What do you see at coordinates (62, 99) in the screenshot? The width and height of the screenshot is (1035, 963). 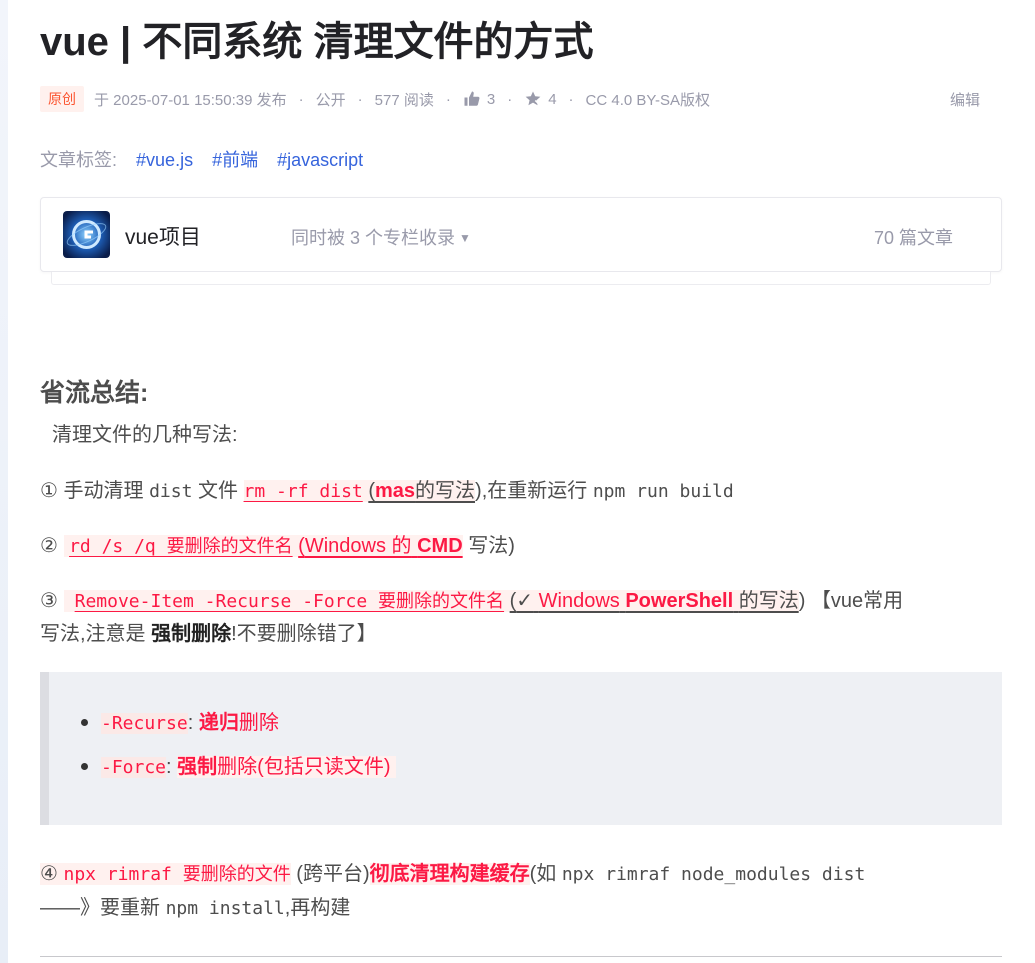 I see `original-badge: 原创` at bounding box center [62, 99].